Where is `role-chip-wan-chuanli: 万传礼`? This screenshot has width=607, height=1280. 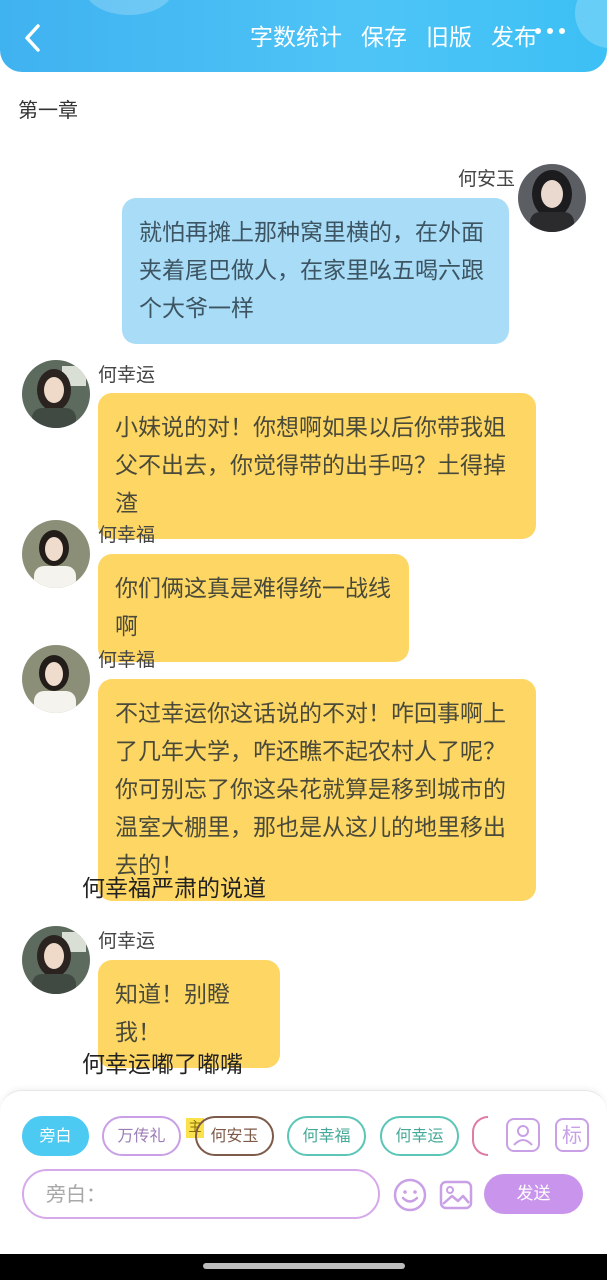
role-chip-wan-chuanli: 万传礼 is located at coordinates (141, 1136).